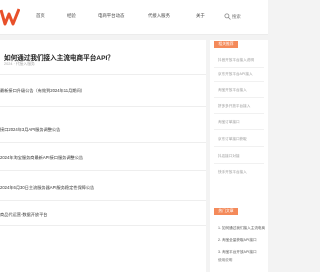 This screenshot has height=272, width=320. What do you see at coordinates (247, 16) in the screenshot?
I see `search-input` at bounding box center [247, 16].